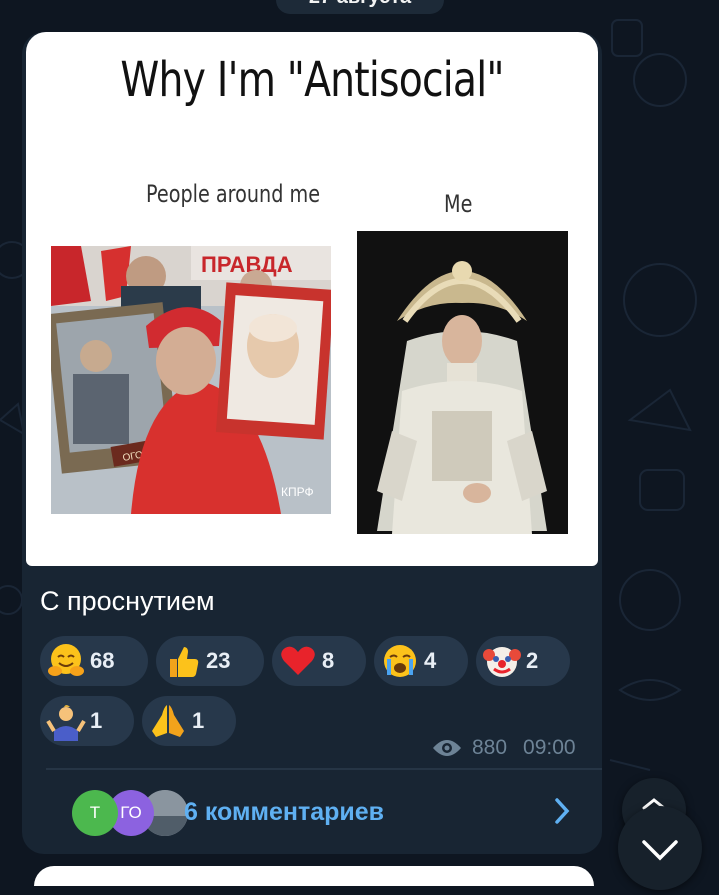 This screenshot has width=719, height=895. I want to click on red-heart-icon, so click(298, 660).